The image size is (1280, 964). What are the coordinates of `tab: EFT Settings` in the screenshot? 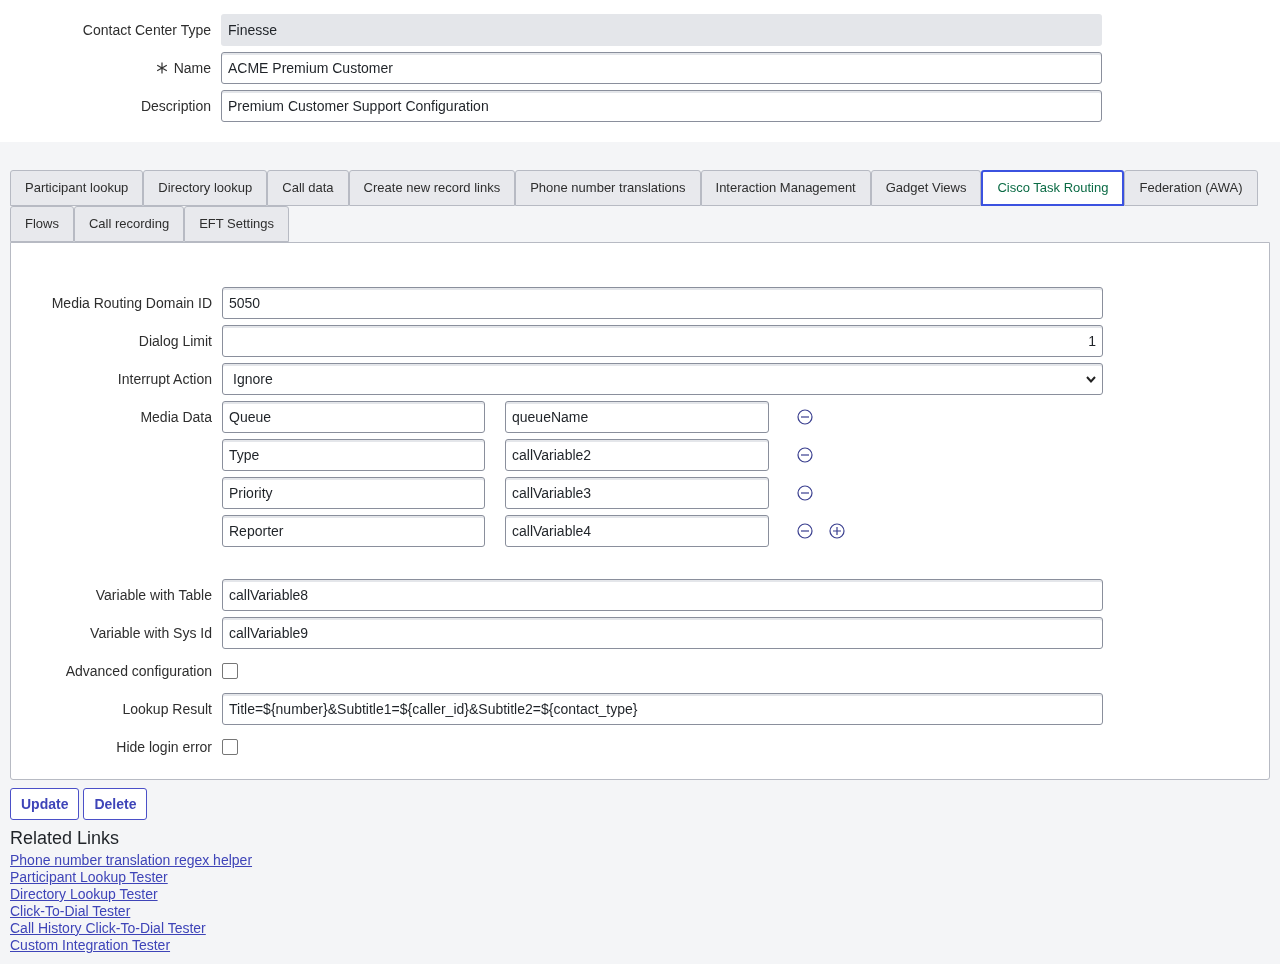 It's located at (237, 224).